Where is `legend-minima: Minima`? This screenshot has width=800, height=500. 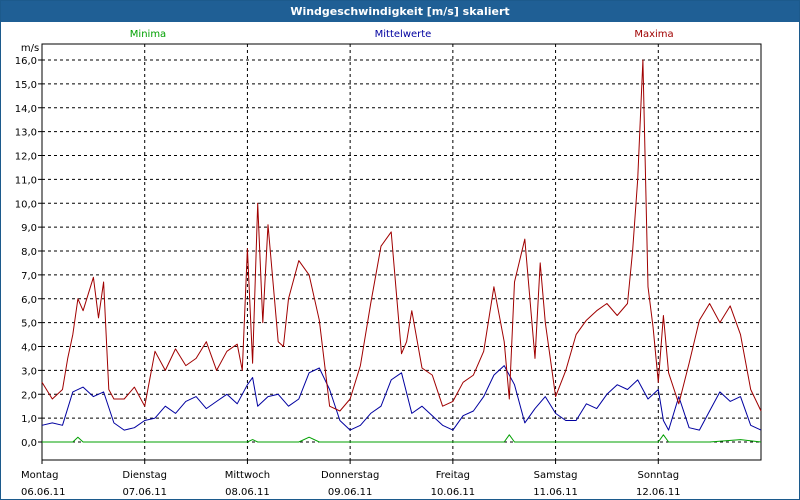
legend-minima: Minima is located at coordinates (148, 34).